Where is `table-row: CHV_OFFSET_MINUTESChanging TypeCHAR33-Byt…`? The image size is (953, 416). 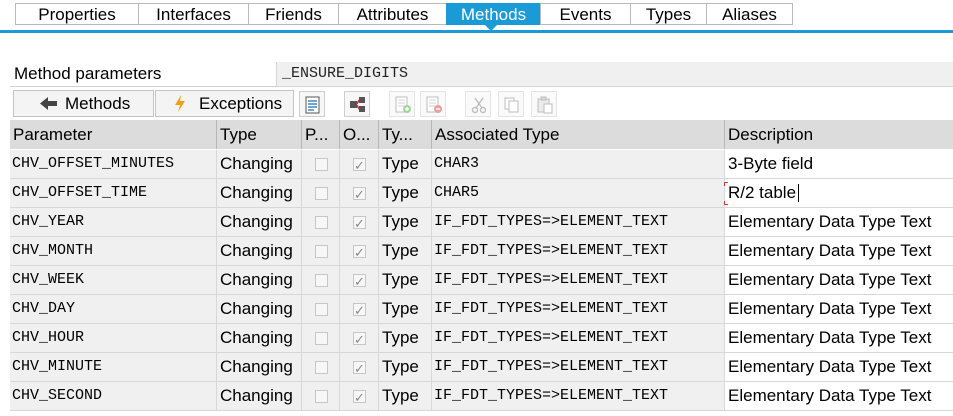 table-row: CHV_OFFSET_MINUTESChanging TypeCHAR33-Byt… is located at coordinates (481, 164).